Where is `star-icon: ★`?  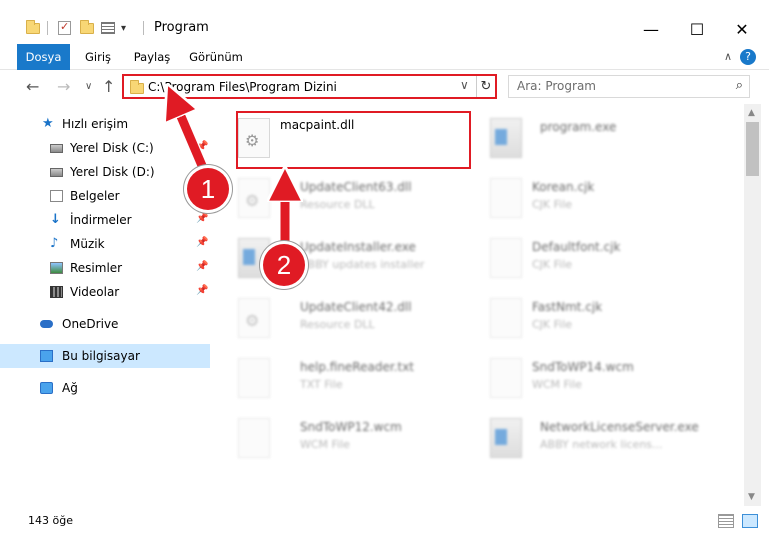
star-icon: ★ is located at coordinates (48, 123).